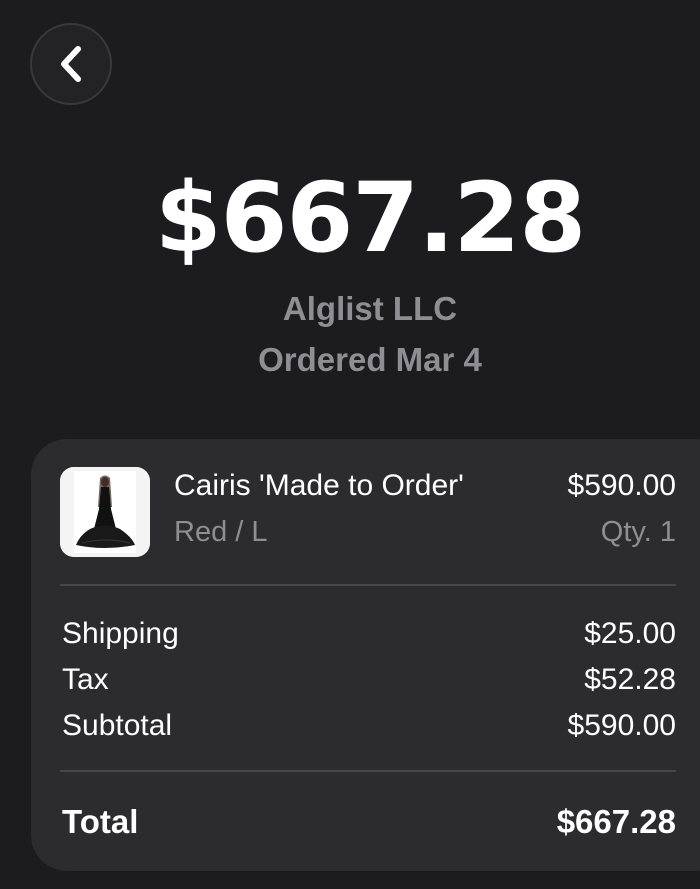 The image size is (700, 889). Describe the element at coordinates (621, 725) in the screenshot. I see `subtotal-value: $590.00` at that location.